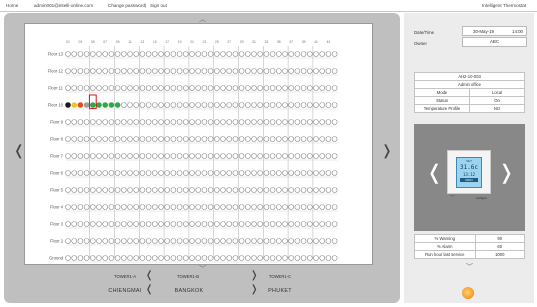 This screenshot has height=307, width=537. Describe the element at coordinates (126, 5) in the screenshot. I see `change-password-link: Change password` at that location.